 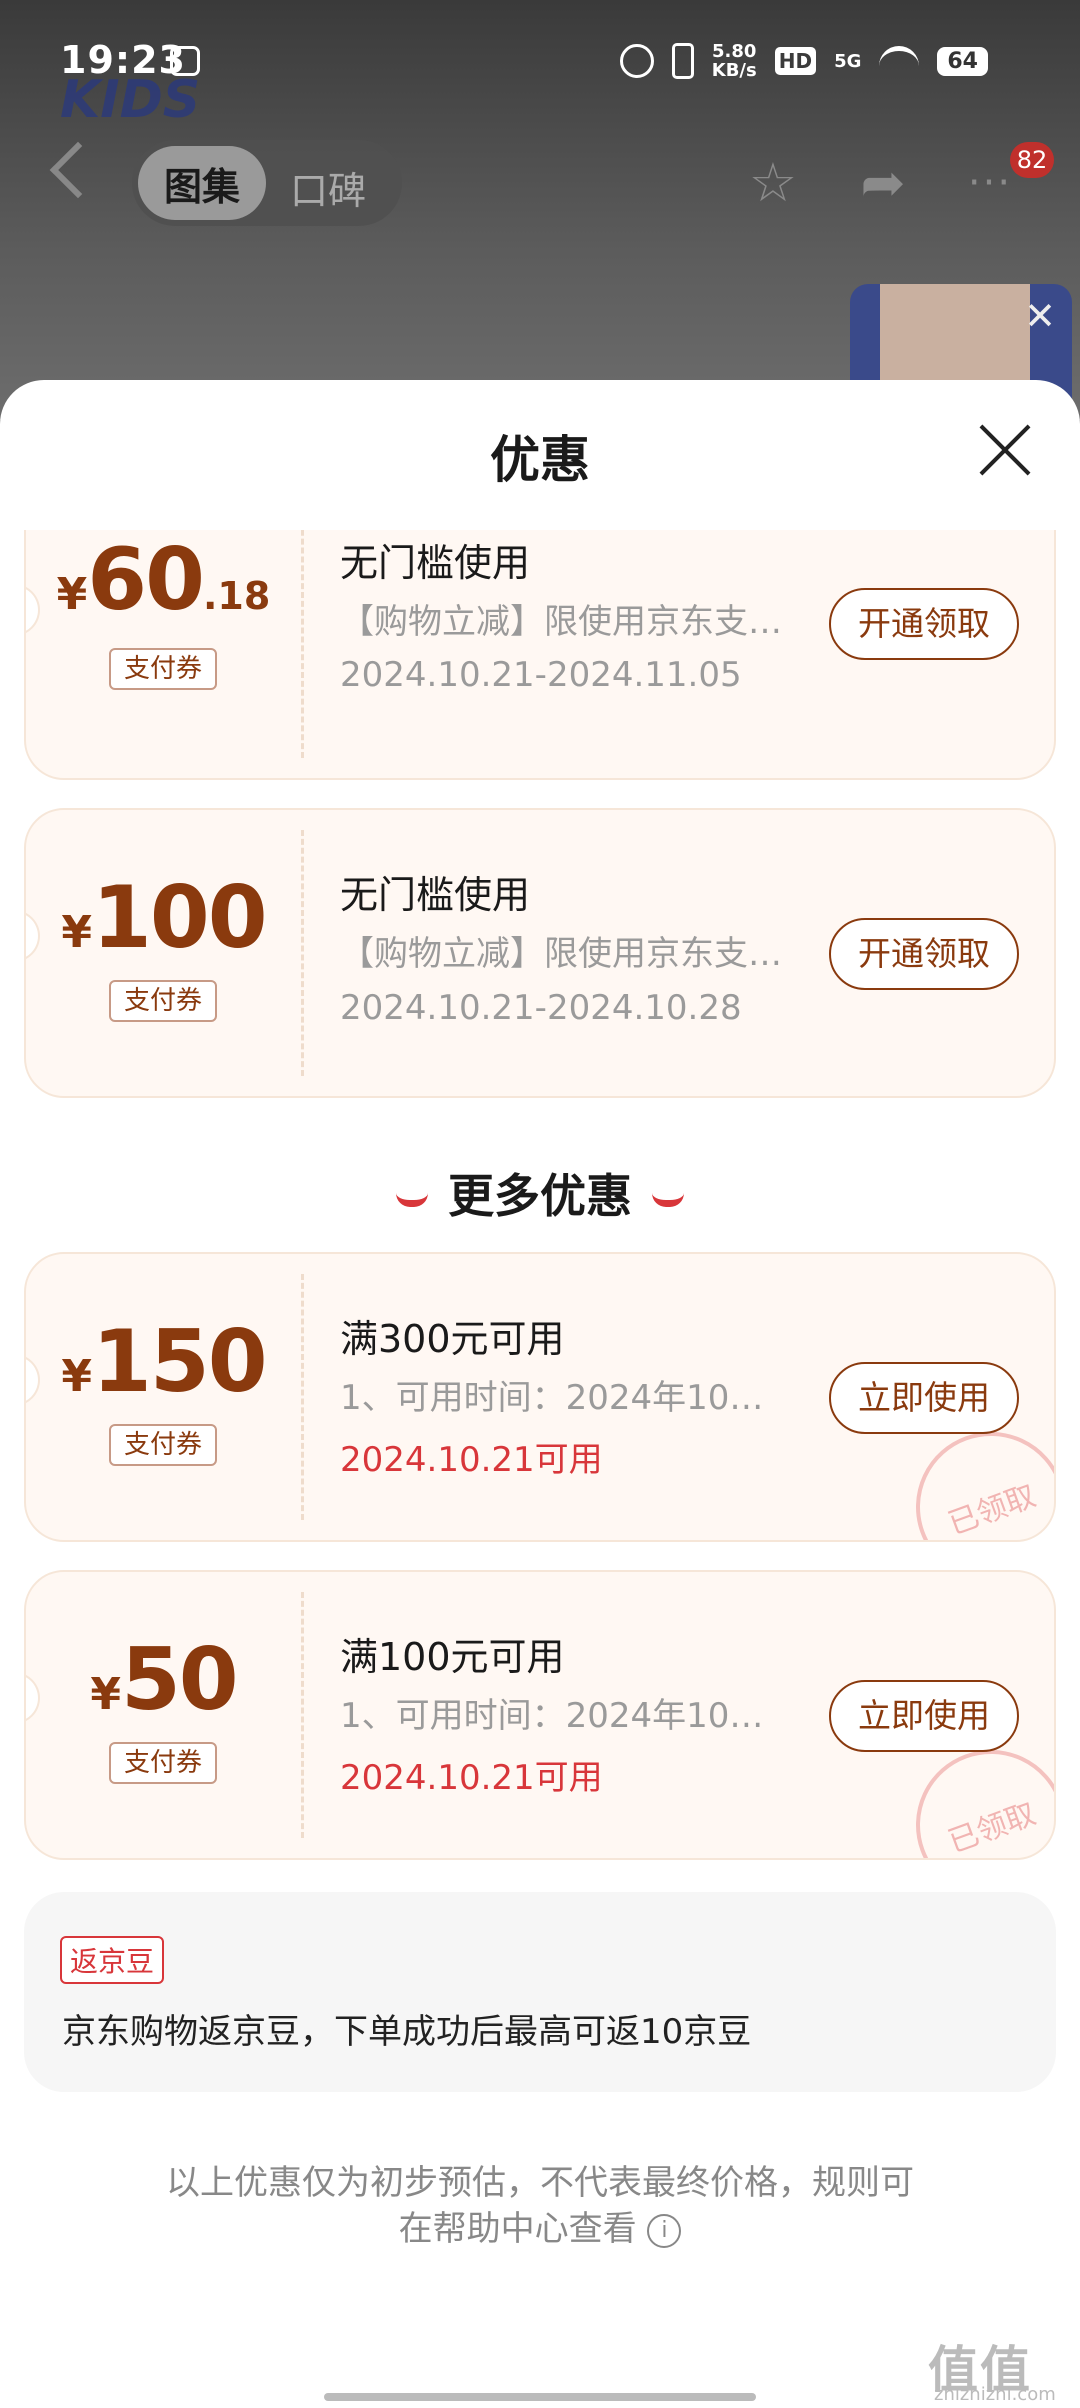 What do you see at coordinates (452, 1339) in the screenshot?
I see `coupon-title: 满300元可用` at bounding box center [452, 1339].